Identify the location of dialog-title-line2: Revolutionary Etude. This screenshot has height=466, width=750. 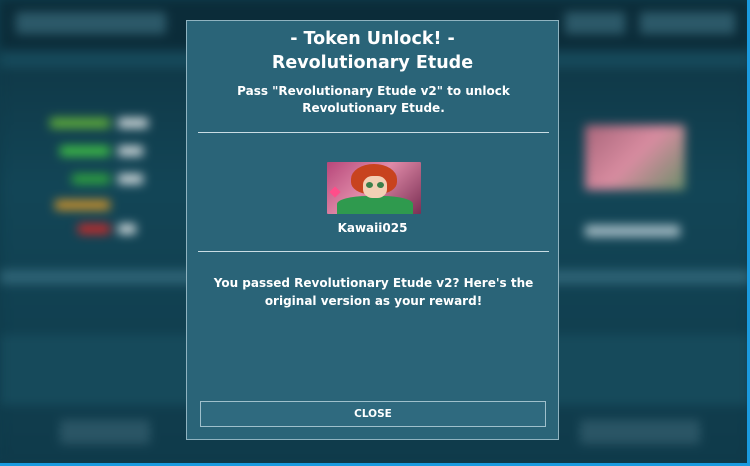
(372, 63).